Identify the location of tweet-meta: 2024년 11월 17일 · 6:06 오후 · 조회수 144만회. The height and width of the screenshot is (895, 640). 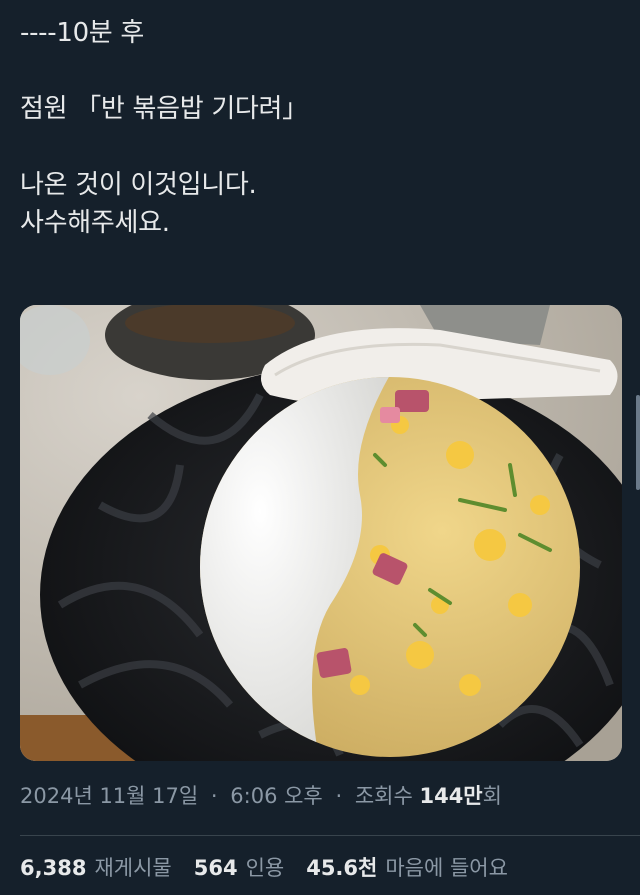
(261, 796).